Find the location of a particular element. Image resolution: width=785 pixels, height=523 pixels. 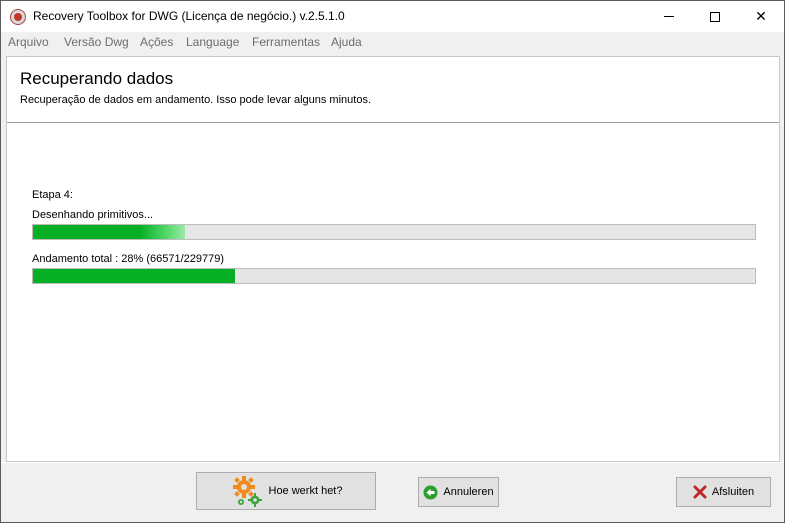

menu-acoes: Ações is located at coordinates (156, 42).